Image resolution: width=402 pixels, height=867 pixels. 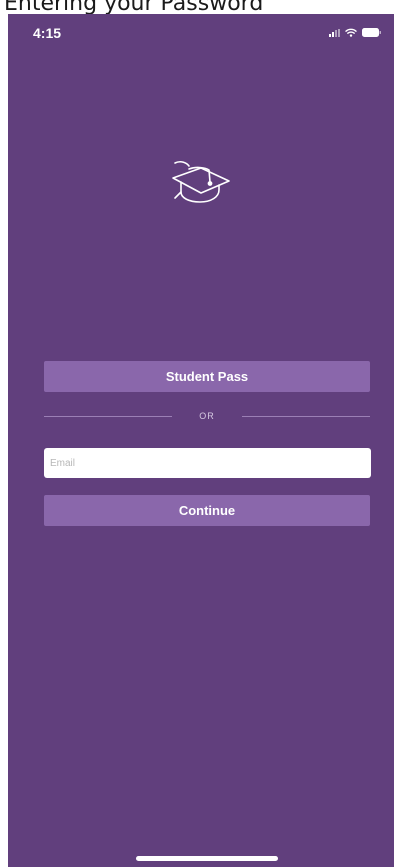 What do you see at coordinates (351, 32) in the screenshot?
I see `wifi-icon` at bounding box center [351, 32].